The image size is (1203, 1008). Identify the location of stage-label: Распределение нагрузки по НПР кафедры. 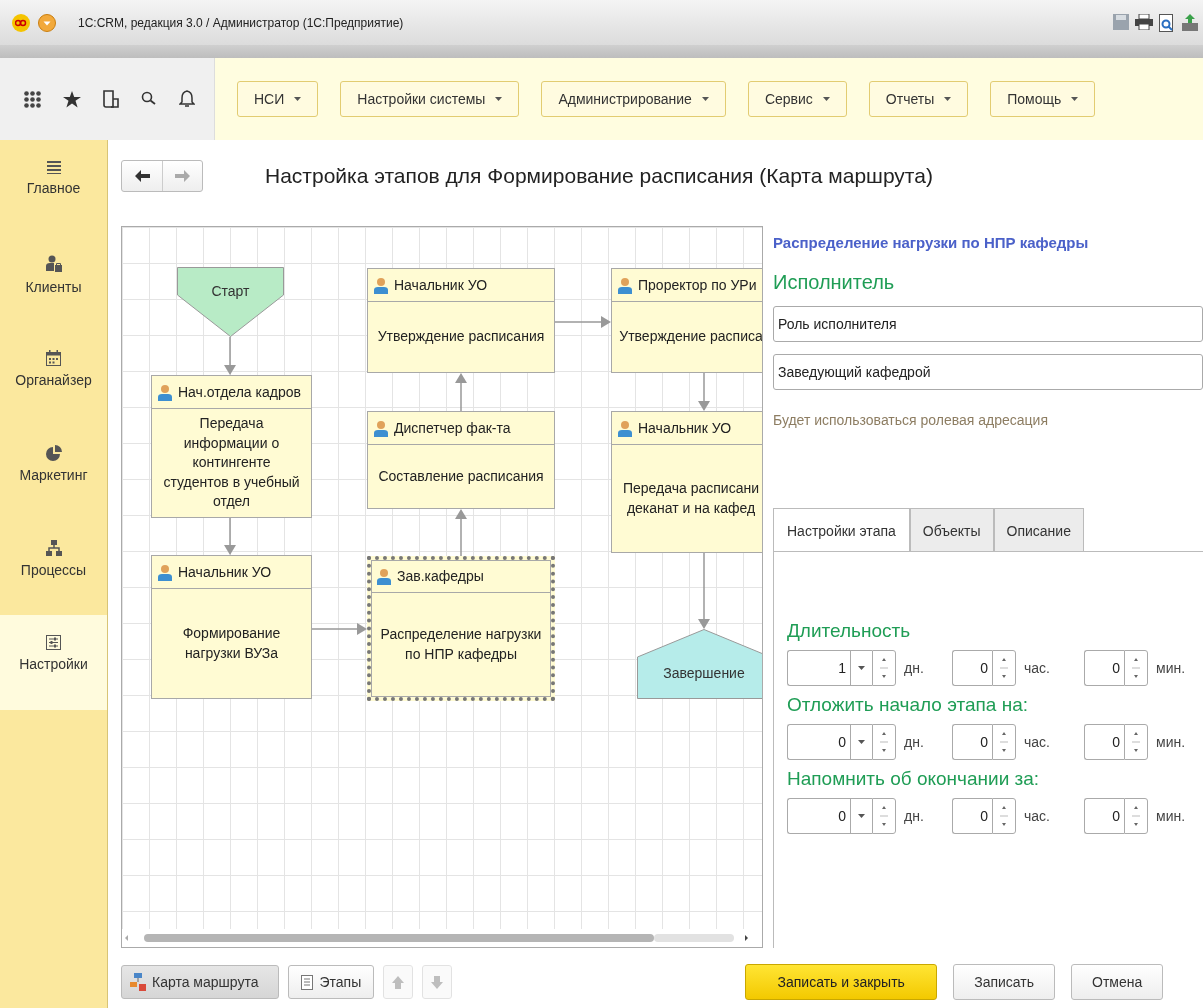
(461, 644).